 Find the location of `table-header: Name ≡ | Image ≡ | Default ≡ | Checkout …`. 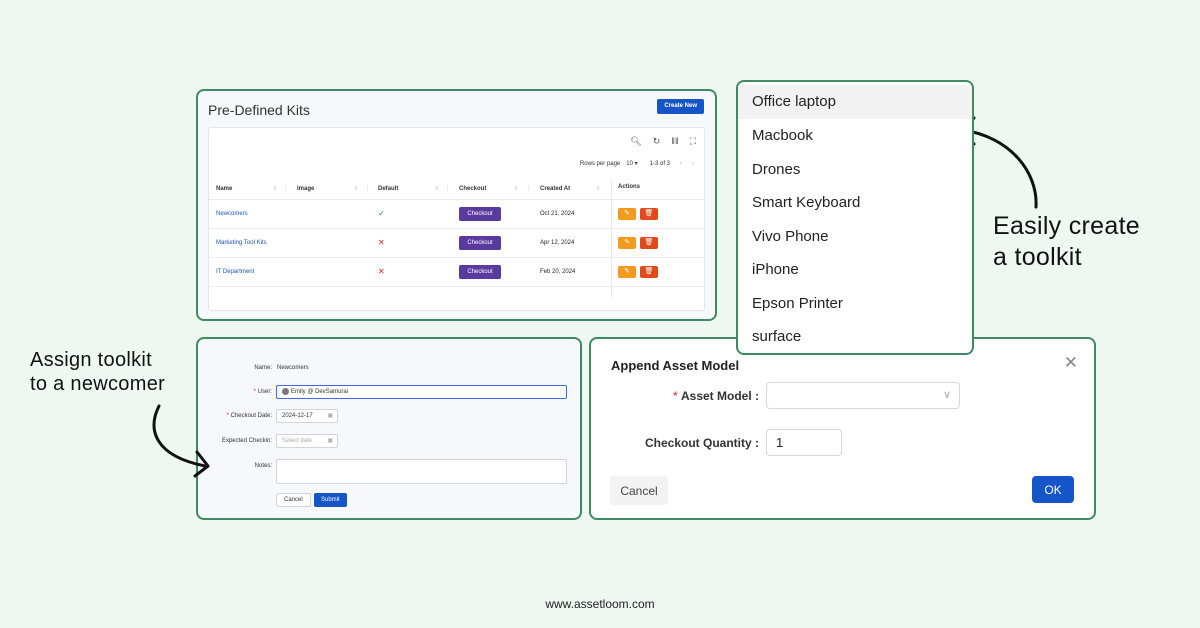

table-header: Name ≡ | Image ≡ | Default ≡ | Checkout … is located at coordinates (456, 190).